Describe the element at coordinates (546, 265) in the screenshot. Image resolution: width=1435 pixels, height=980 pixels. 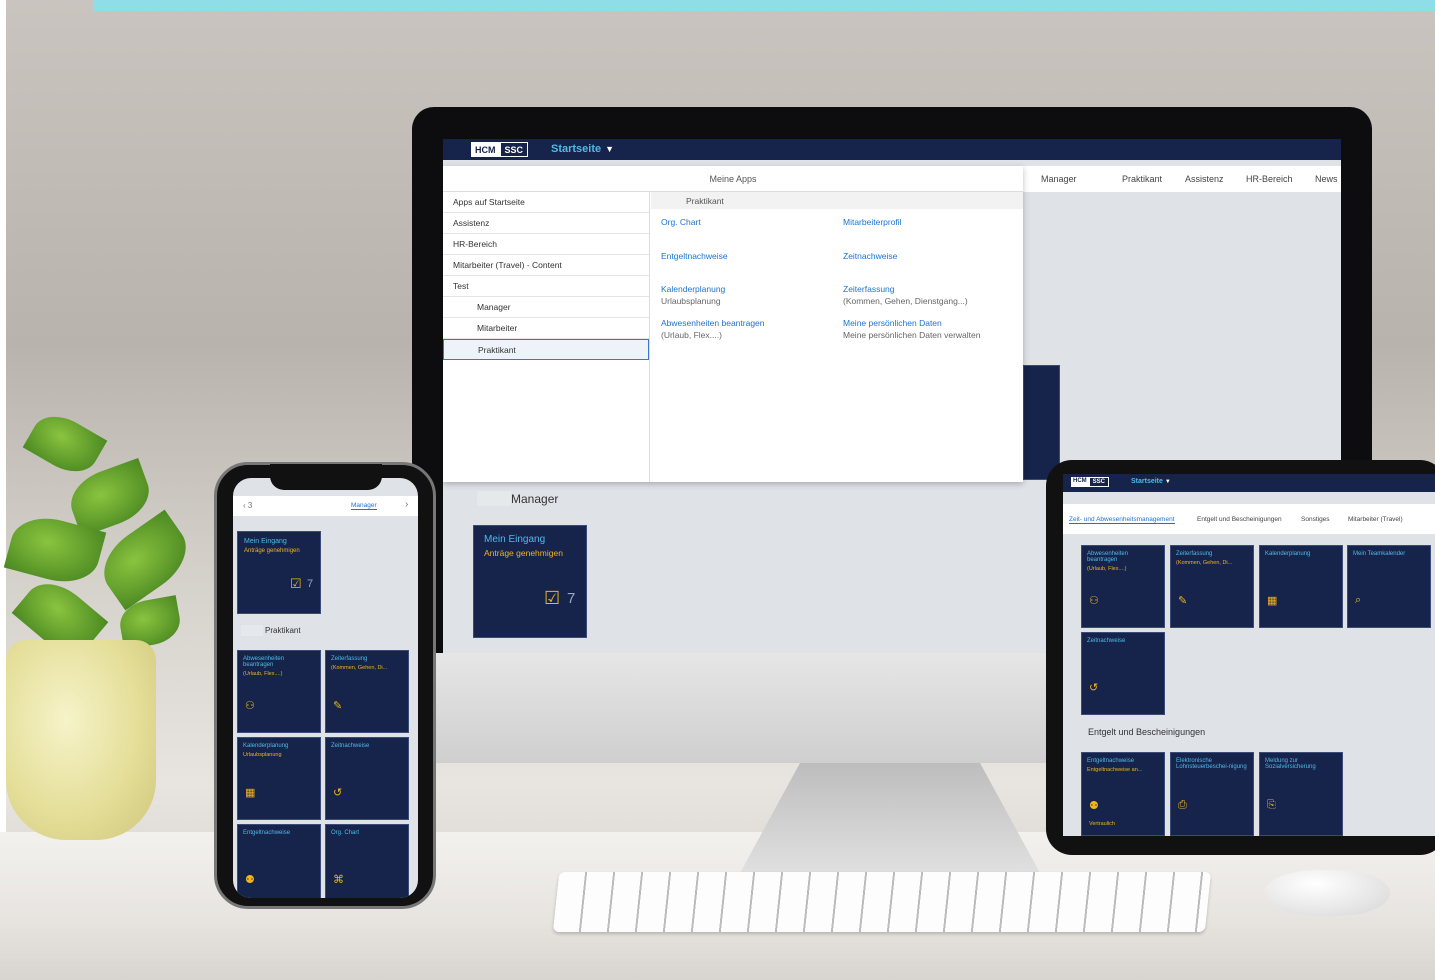
I see `menu-group-mitarbeiter-travel: Mitarbeiter (Travel) - Content` at that location.